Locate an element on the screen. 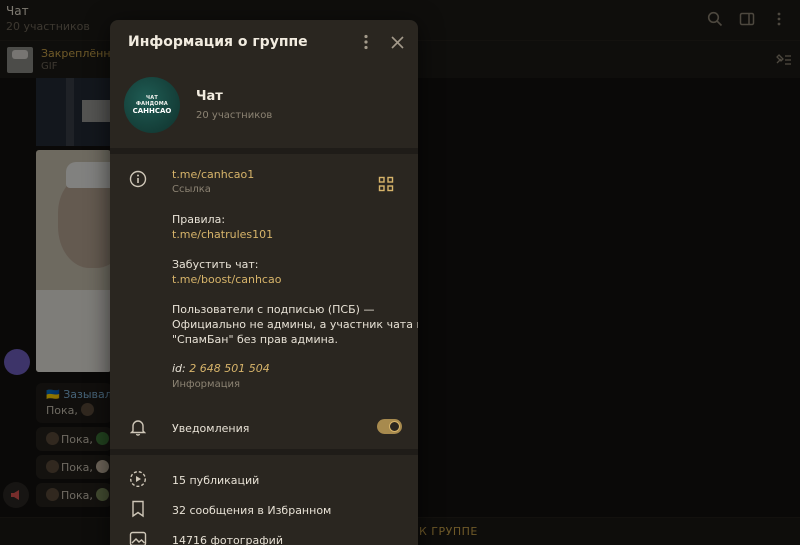 This screenshot has height=545, width=800. media-photos-item: 14716 фотографий is located at coordinates (227, 539).